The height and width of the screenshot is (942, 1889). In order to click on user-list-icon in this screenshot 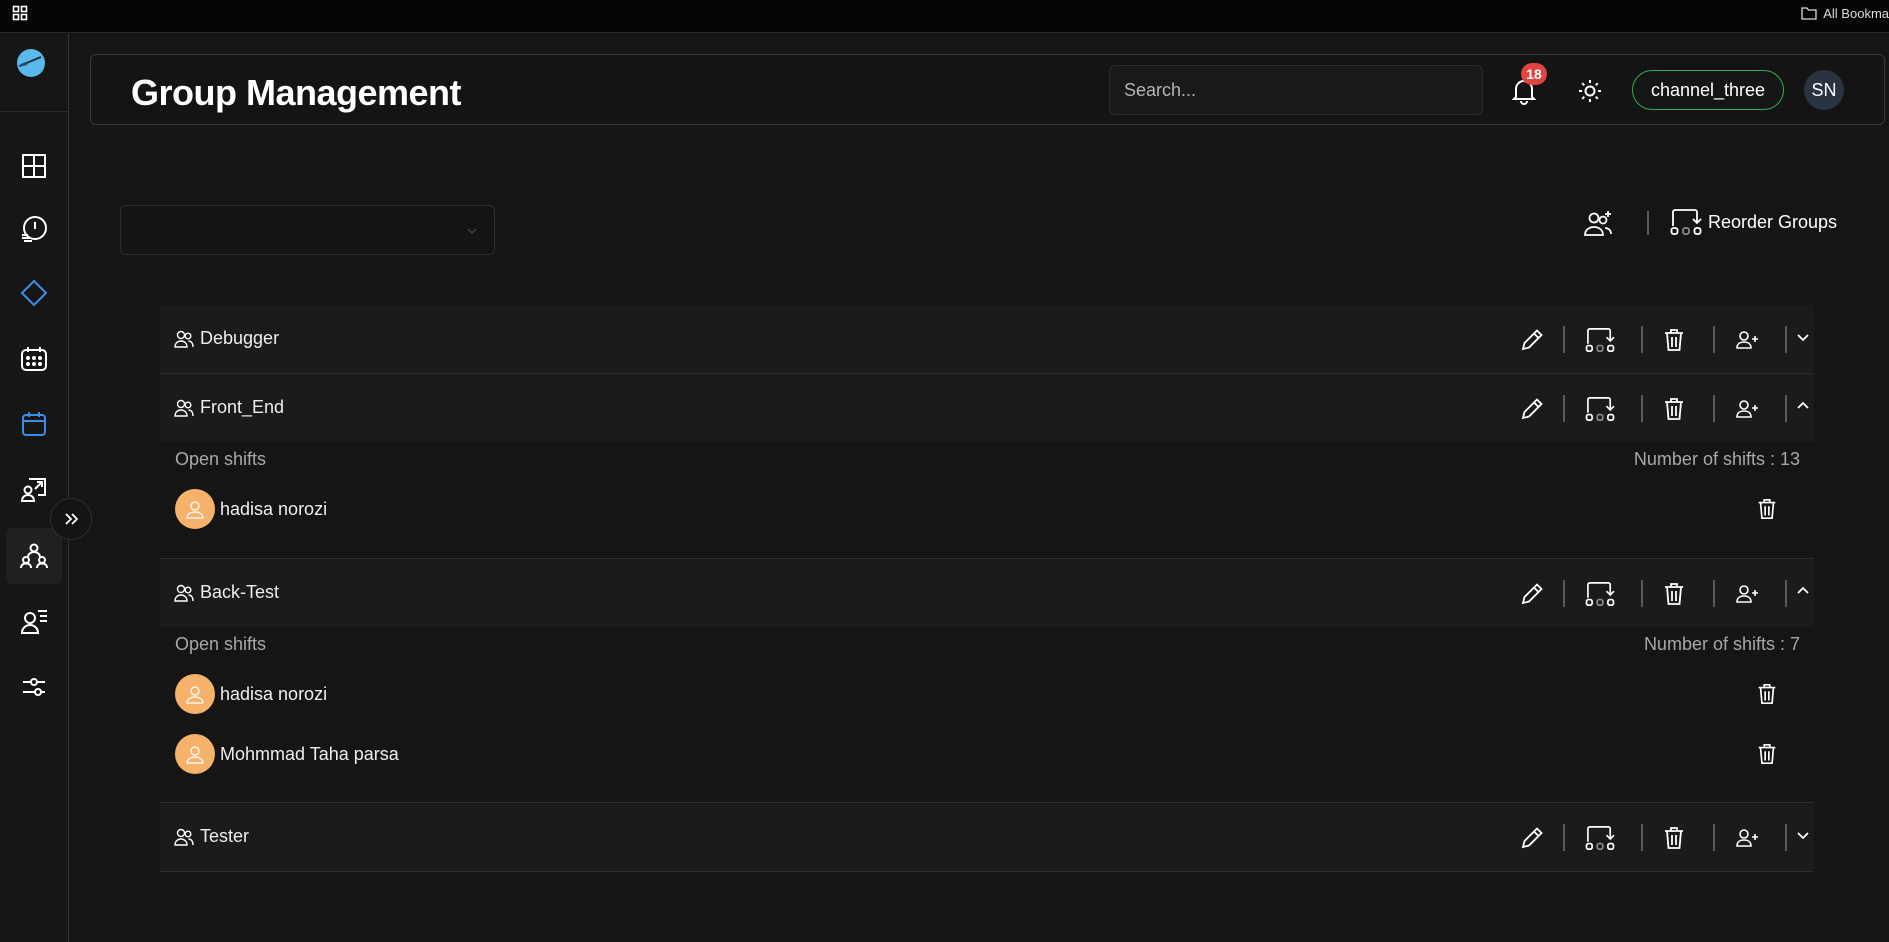, I will do `click(33, 622)`.